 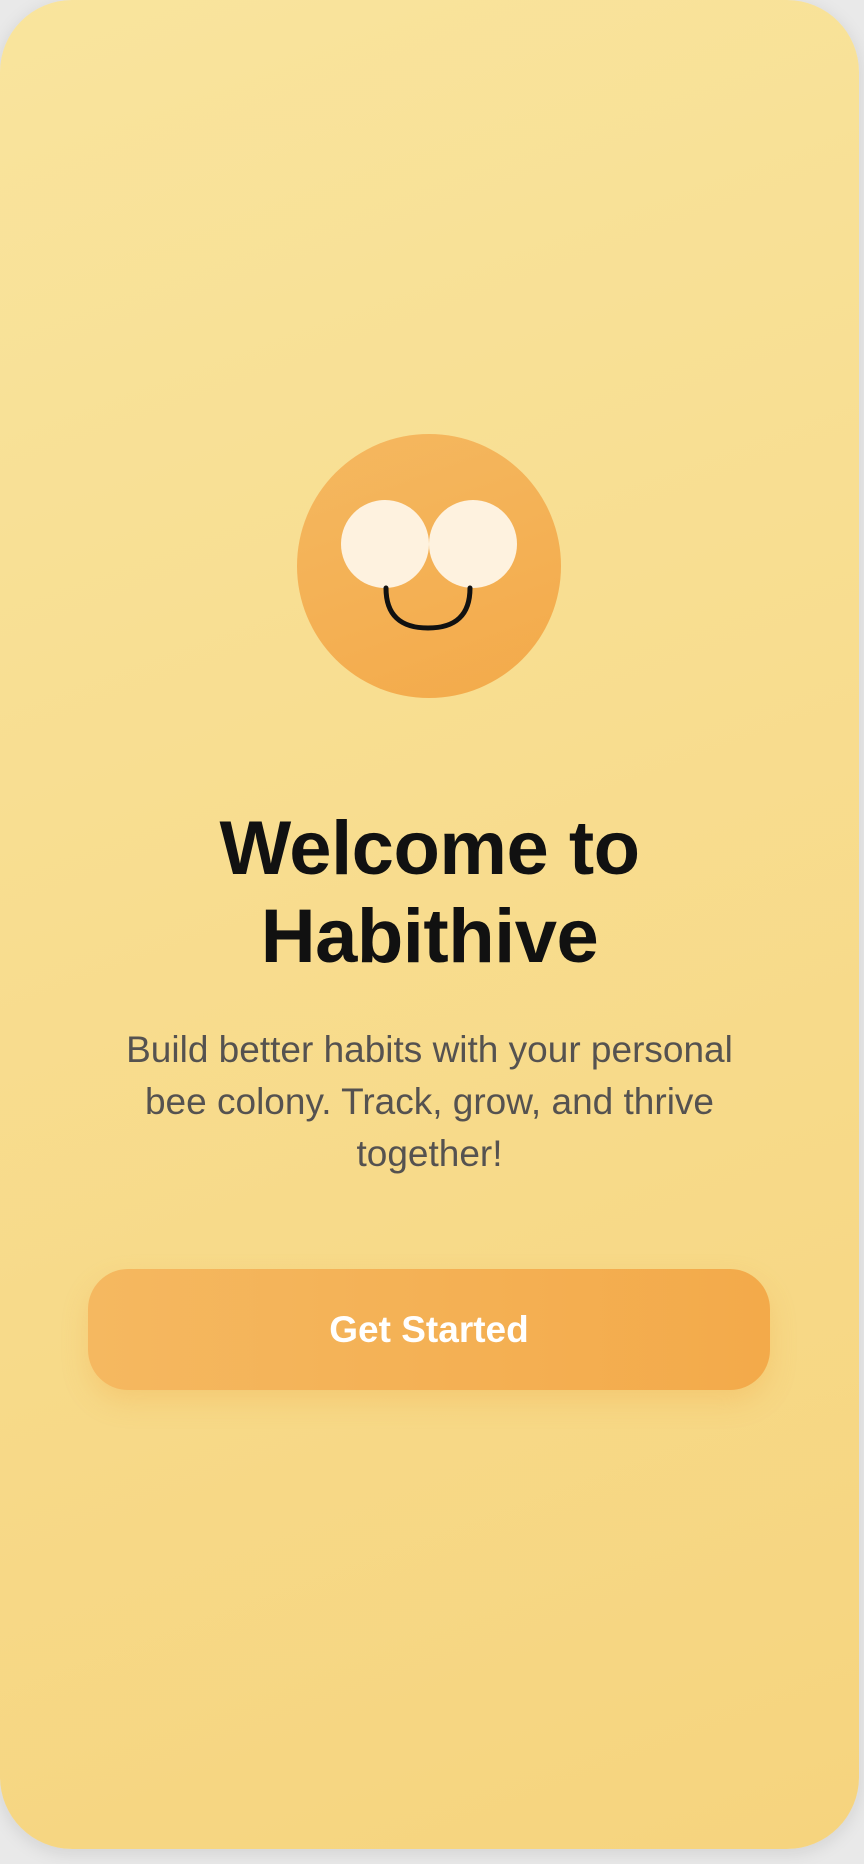 I want to click on left-eye-icon, so click(x=385, y=544).